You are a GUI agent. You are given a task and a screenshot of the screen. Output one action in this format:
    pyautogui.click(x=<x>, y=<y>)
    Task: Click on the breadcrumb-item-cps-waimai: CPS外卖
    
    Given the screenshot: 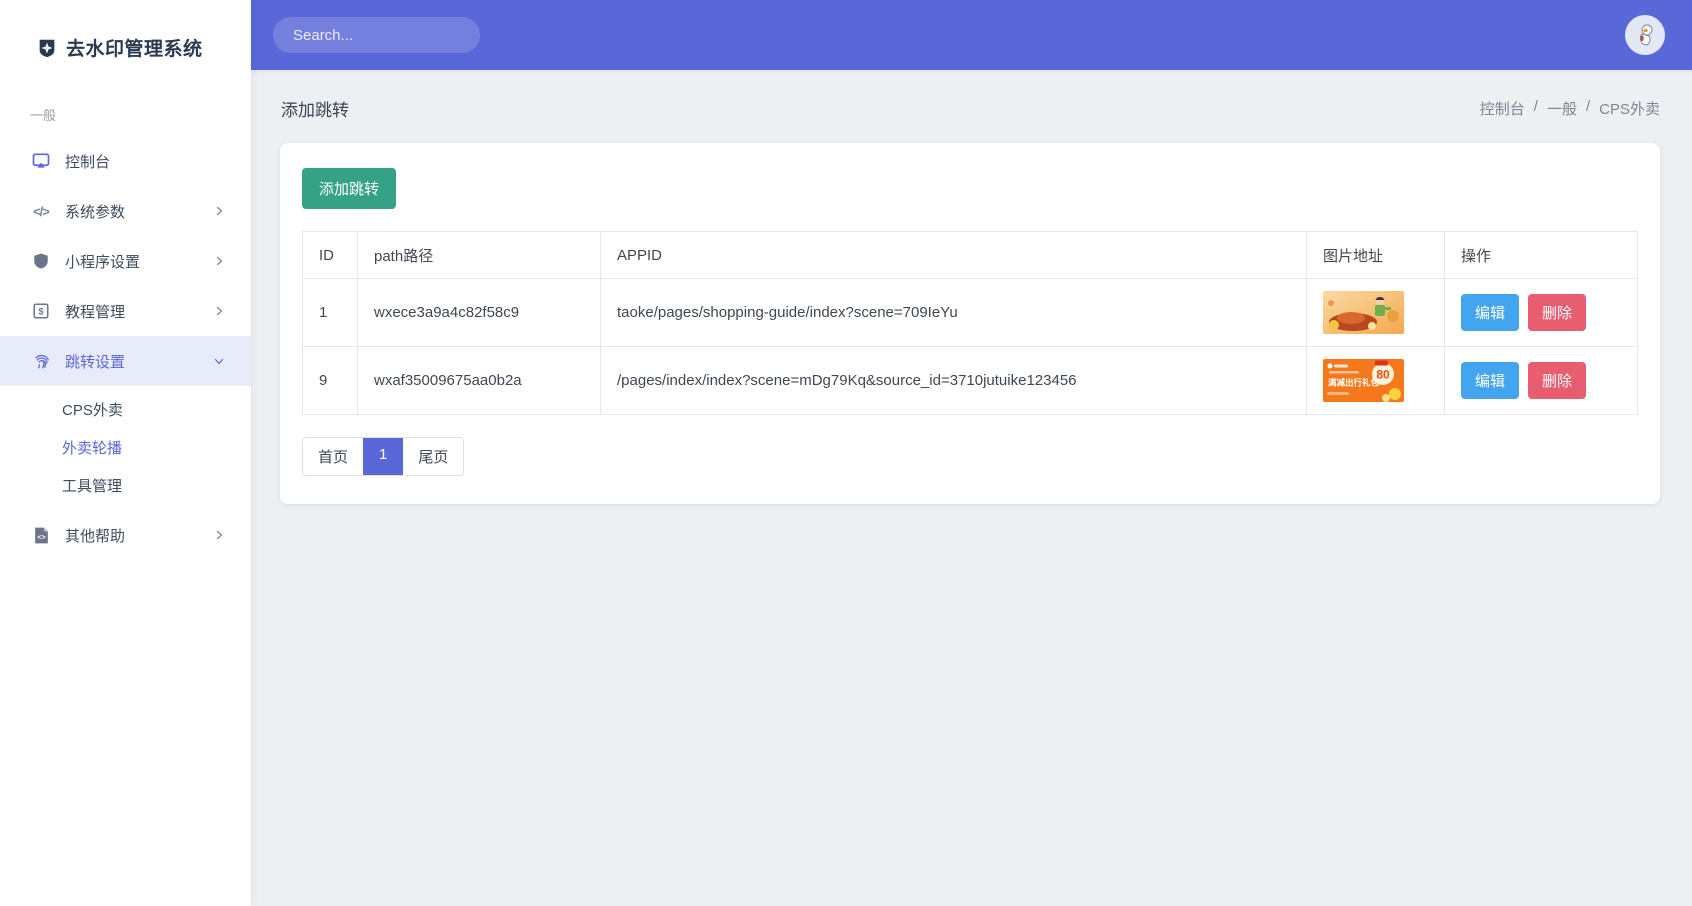 What is the action you would take?
    pyautogui.click(x=1629, y=108)
    